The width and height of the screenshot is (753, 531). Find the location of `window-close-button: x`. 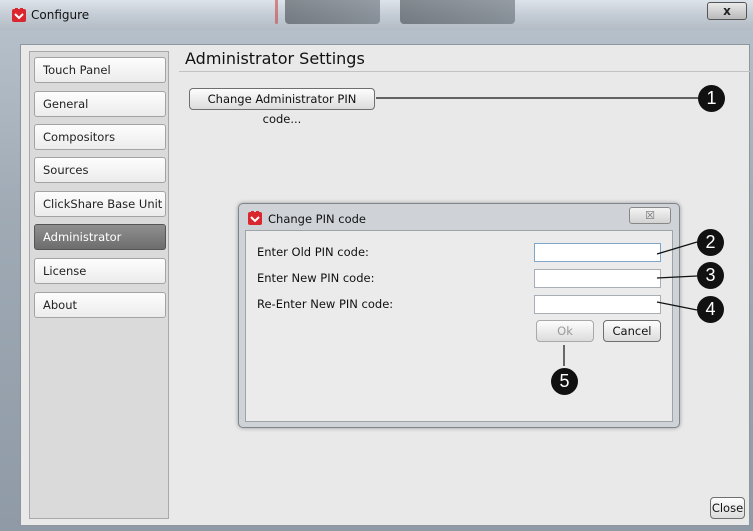

window-close-button: x is located at coordinates (727, 11).